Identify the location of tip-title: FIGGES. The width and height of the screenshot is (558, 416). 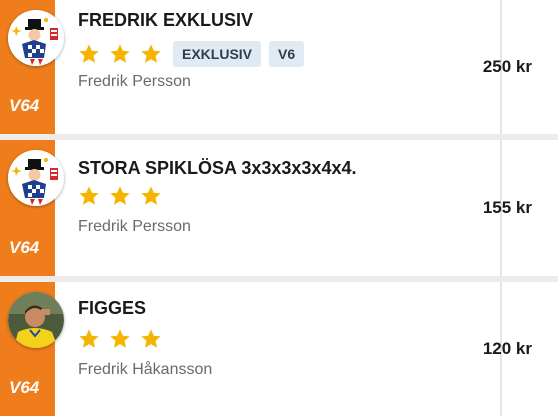
(112, 308).